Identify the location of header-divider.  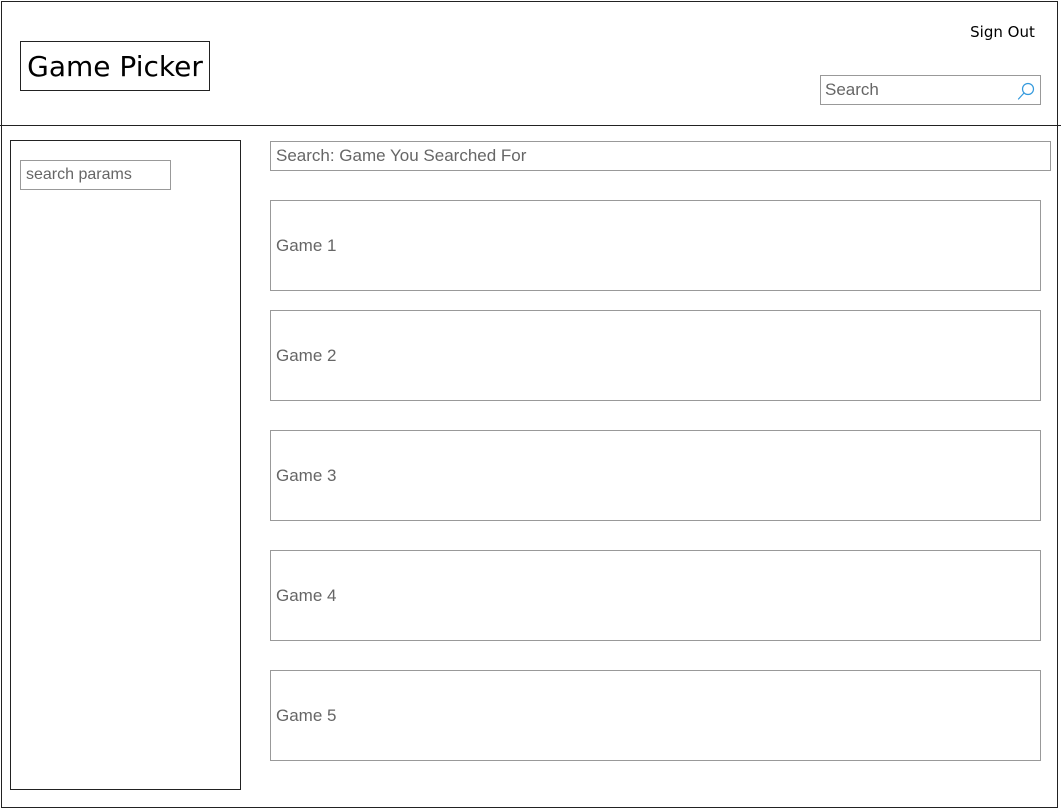
(530, 125).